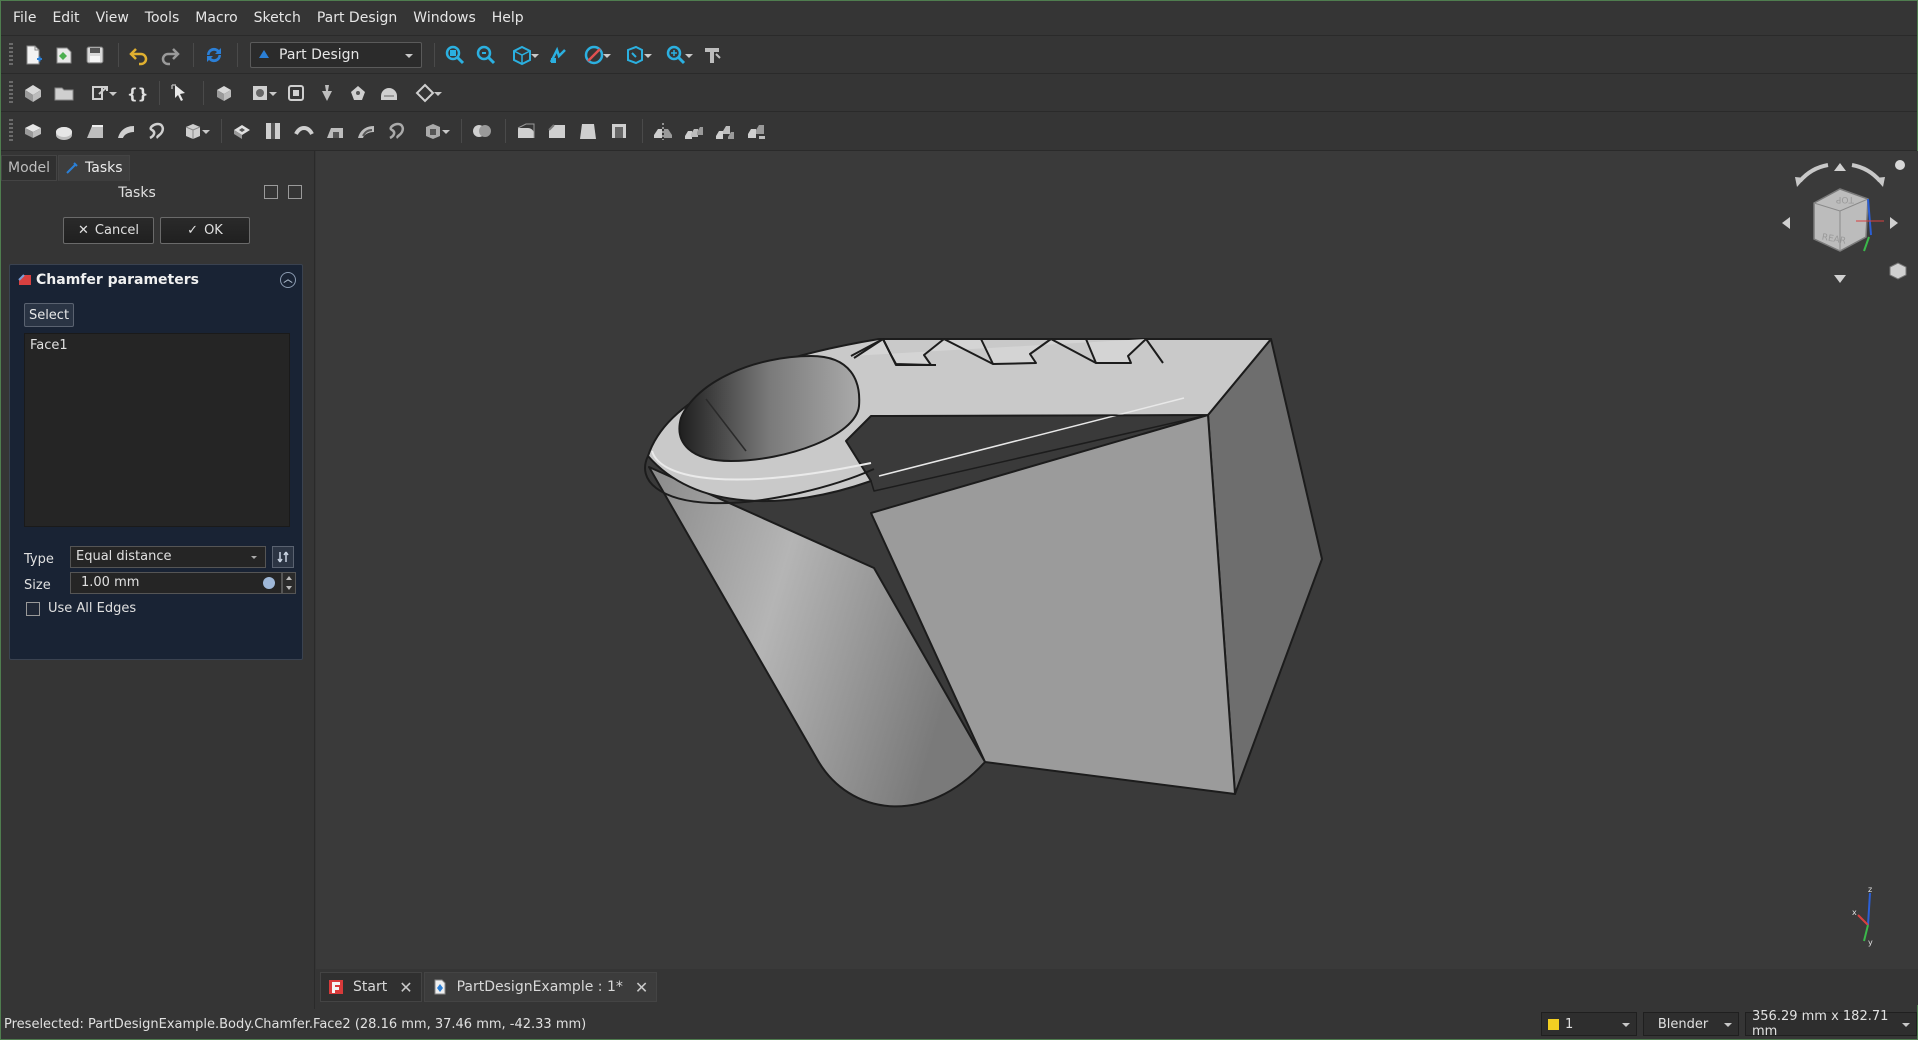 The height and width of the screenshot is (1040, 1918). I want to click on toolbar-separator, so click(642, 131).